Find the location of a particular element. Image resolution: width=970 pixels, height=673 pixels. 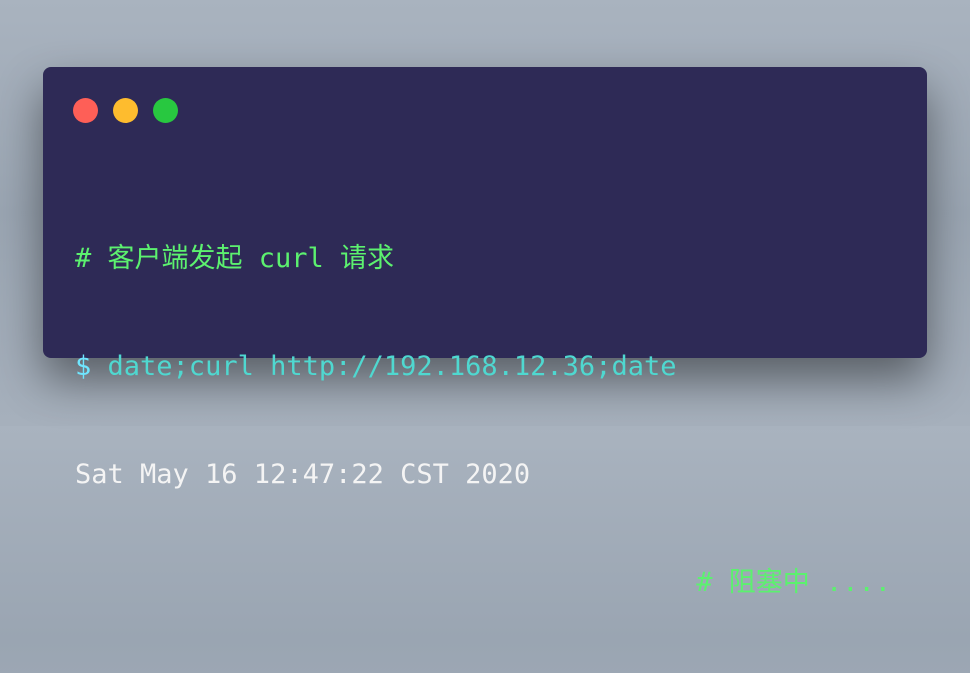

minimize-button is located at coordinates (125, 110).